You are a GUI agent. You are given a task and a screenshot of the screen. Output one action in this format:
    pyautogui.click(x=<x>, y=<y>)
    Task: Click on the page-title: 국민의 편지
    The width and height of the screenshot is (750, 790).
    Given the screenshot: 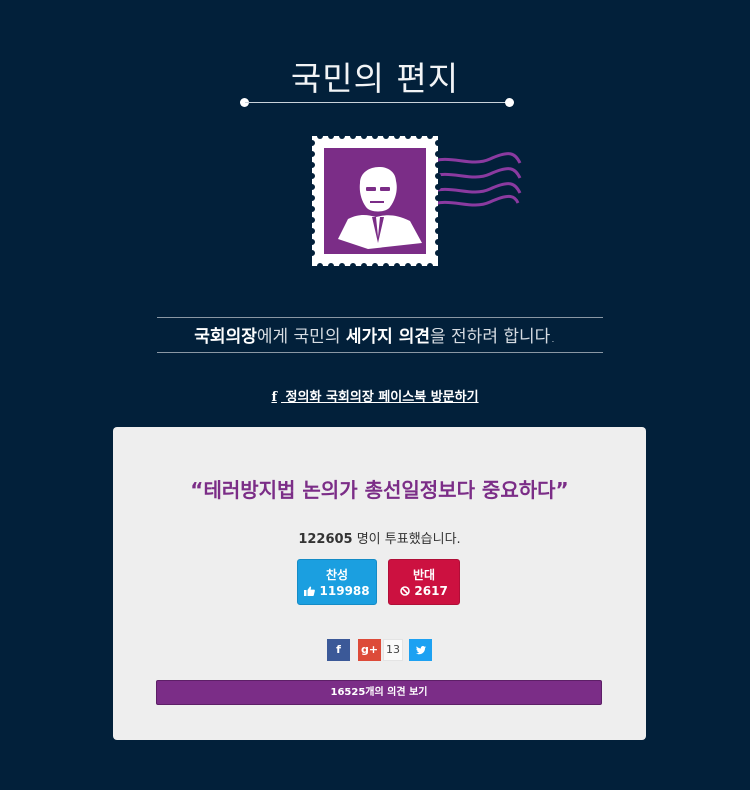 What is the action you would take?
    pyautogui.click(x=375, y=78)
    